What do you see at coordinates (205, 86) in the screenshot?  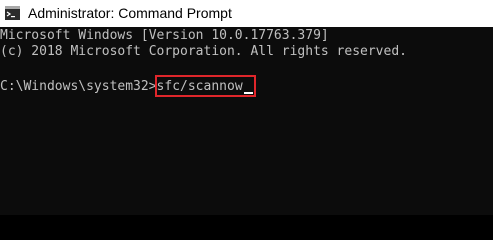 I see `command-highlight-box` at bounding box center [205, 86].